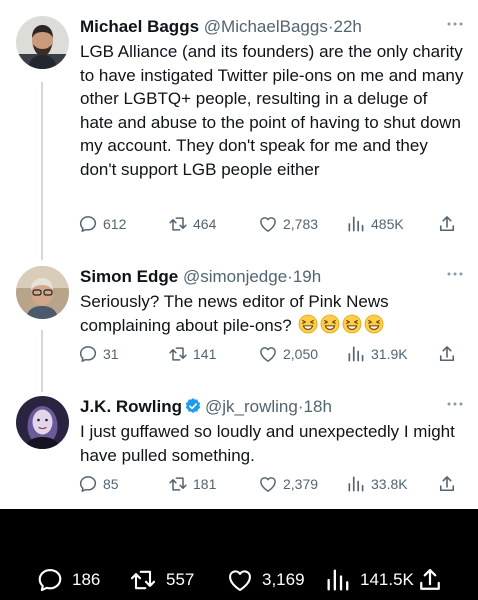 The width and height of the screenshot is (478, 600). What do you see at coordinates (348, 26) in the screenshot?
I see `timestamp: 22h` at bounding box center [348, 26].